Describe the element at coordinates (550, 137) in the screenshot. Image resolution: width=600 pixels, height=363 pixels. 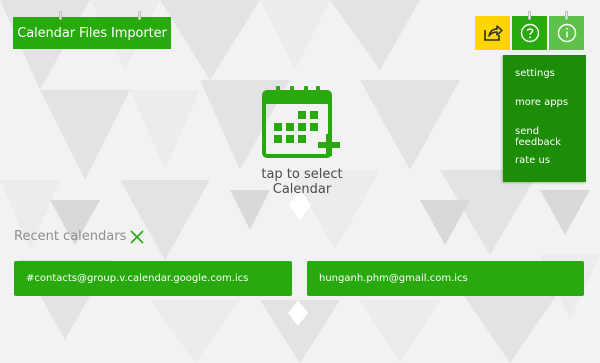
I see `menu-item-send-feedback: send feedback` at that location.